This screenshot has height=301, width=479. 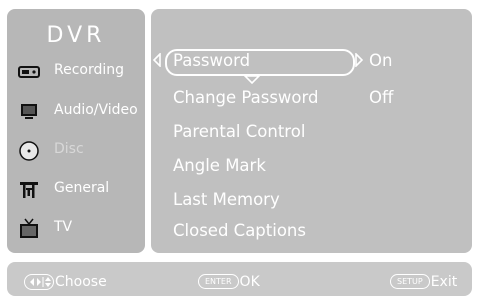 What do you see at coordinates (219, 165) in the screenshot?
I see `menu-item-angle-mark: Angle Mark` at bounding box center [219, 165].